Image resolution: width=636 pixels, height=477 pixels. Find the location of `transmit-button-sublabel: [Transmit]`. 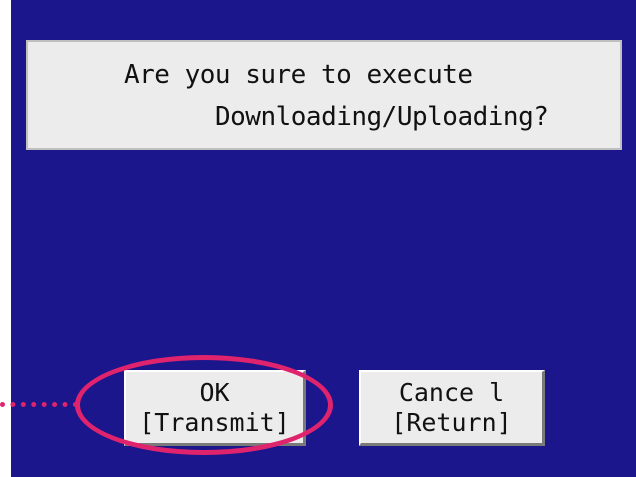

transmit-button-sublabel: [Transmit] is located at coordinates (214, 422).